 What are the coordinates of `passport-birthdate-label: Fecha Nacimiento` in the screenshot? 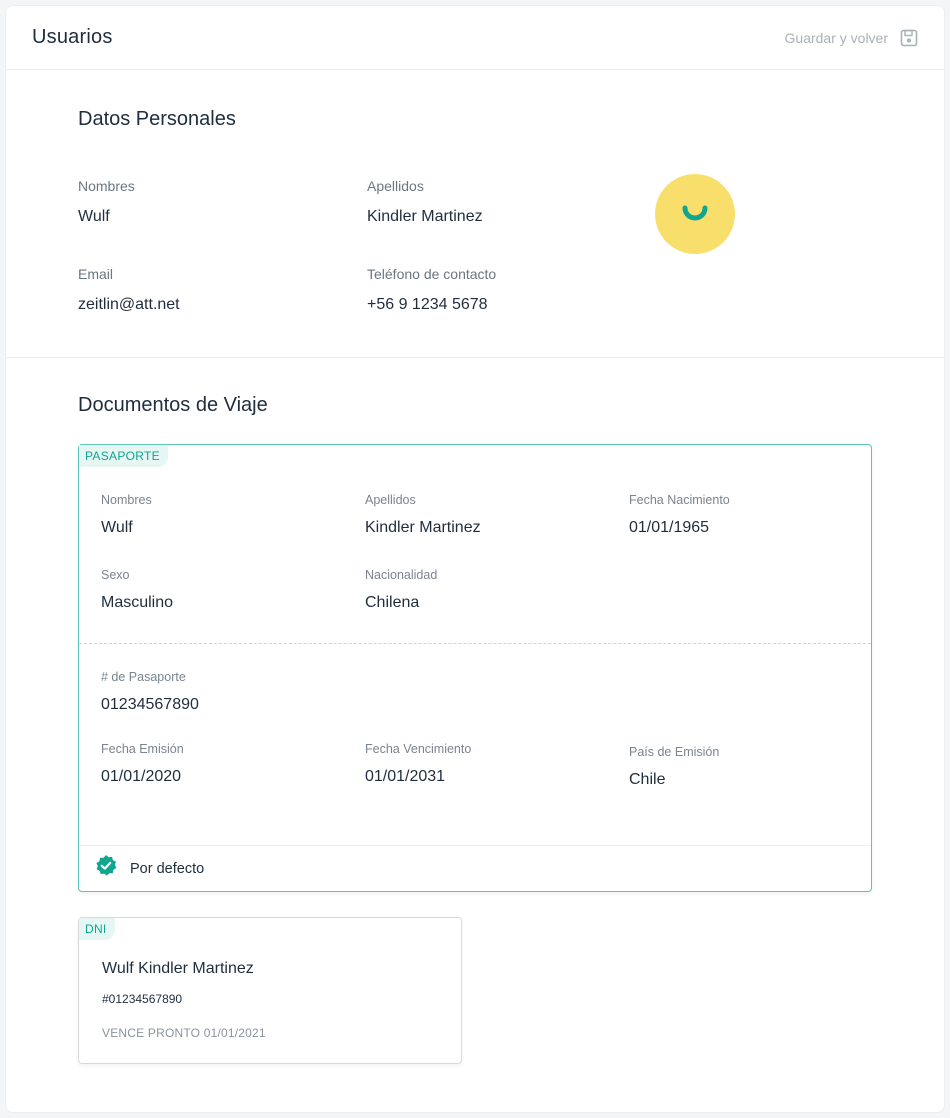 It's located at (679, 500).